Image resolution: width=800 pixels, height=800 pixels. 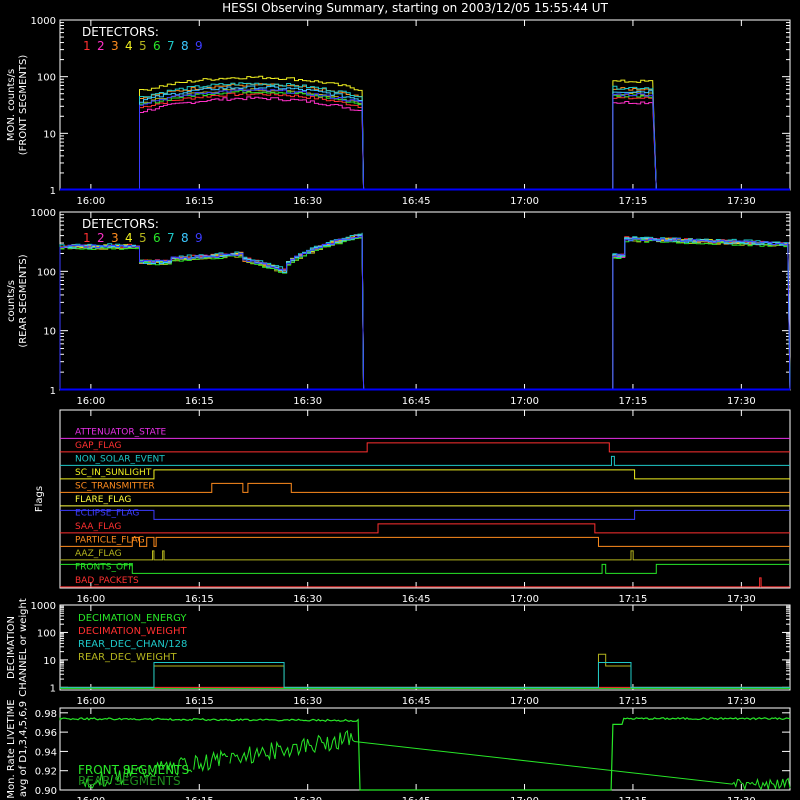 What do you see at coordinates (39, 499) in the screenshot?
I see `y-axis-label: Flags` at bounding box center [39, 499].